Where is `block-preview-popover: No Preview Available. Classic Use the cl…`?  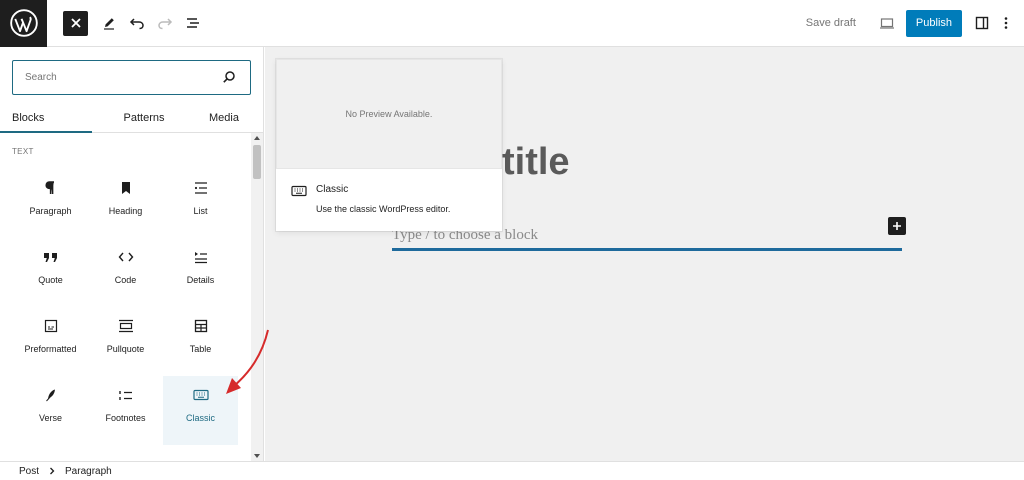
block-preview-popover: No Preview Available. Classic Use the cl… is located at coordinates (389, 145).